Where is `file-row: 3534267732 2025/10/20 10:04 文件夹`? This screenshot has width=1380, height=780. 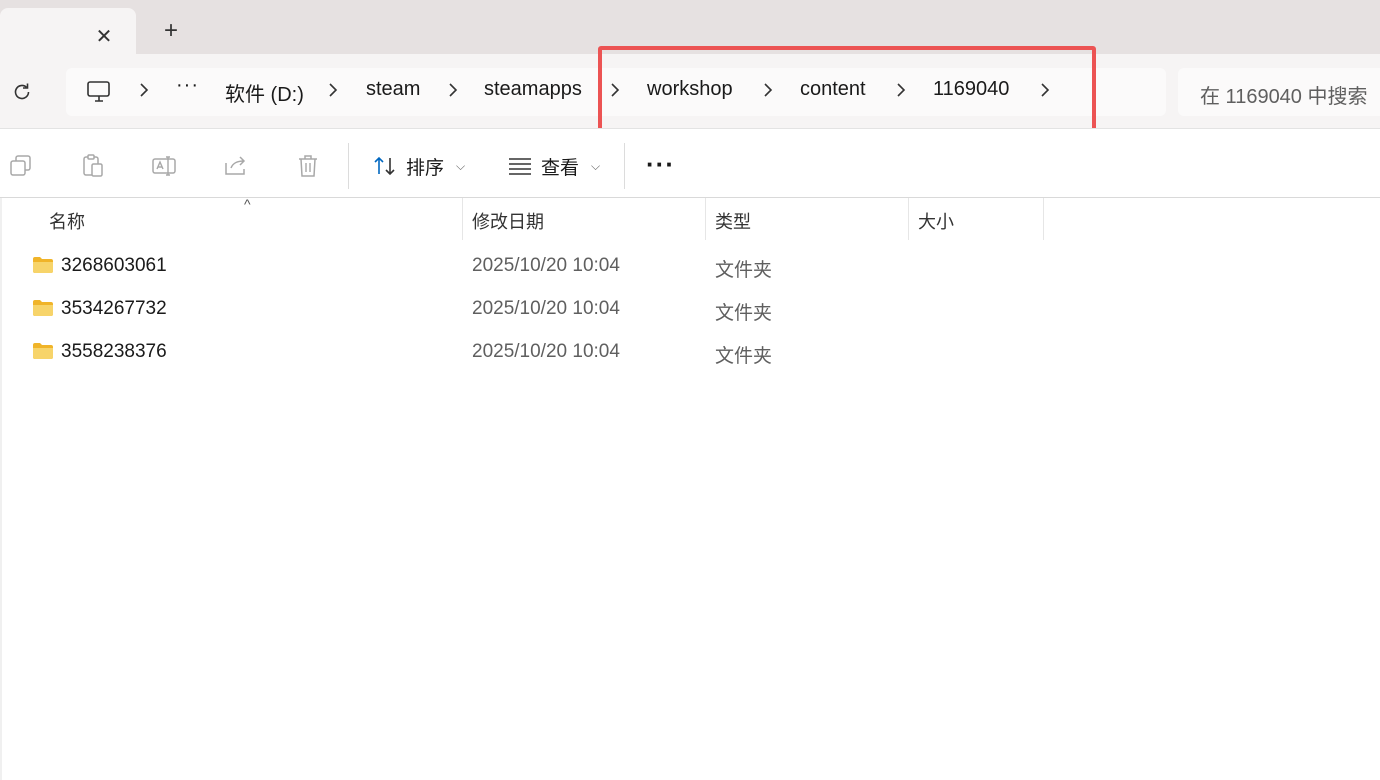 file-row: 3534267732 2025/10/20 10:04 文件夹 is located at coordinates (532, 310).